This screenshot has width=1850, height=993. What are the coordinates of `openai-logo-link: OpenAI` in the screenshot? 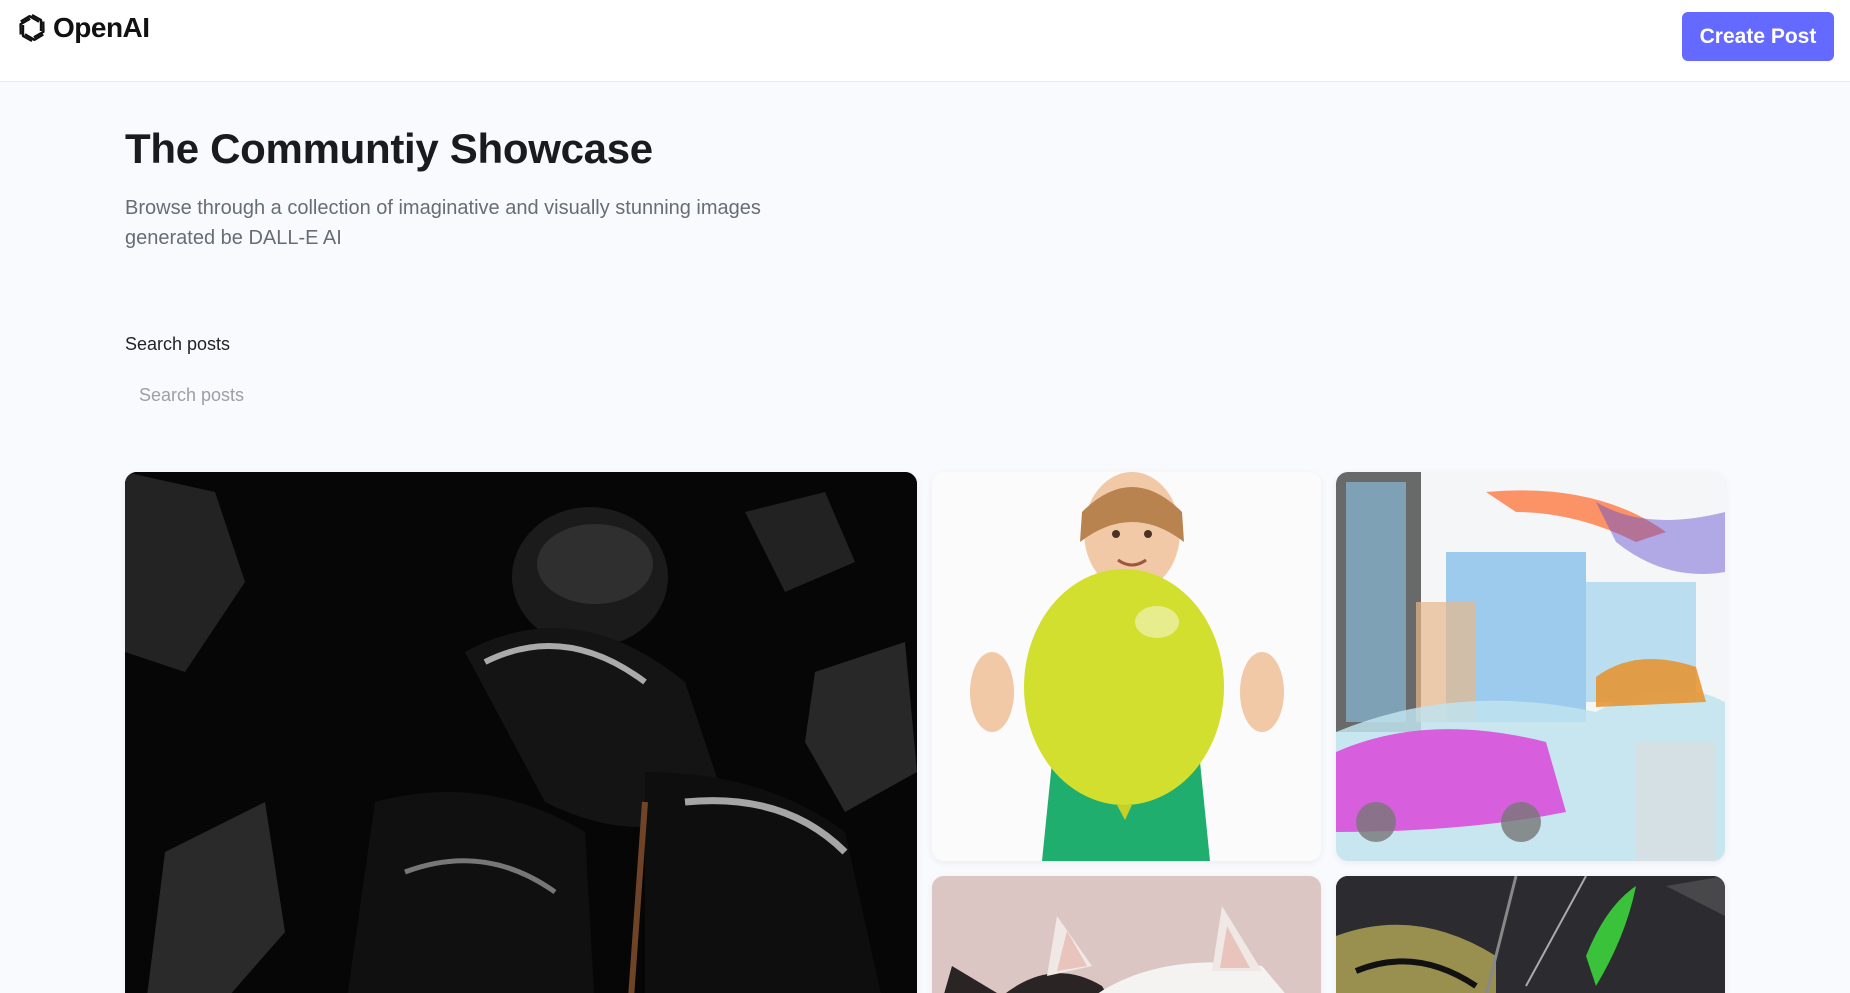 It's located at (82, 28).